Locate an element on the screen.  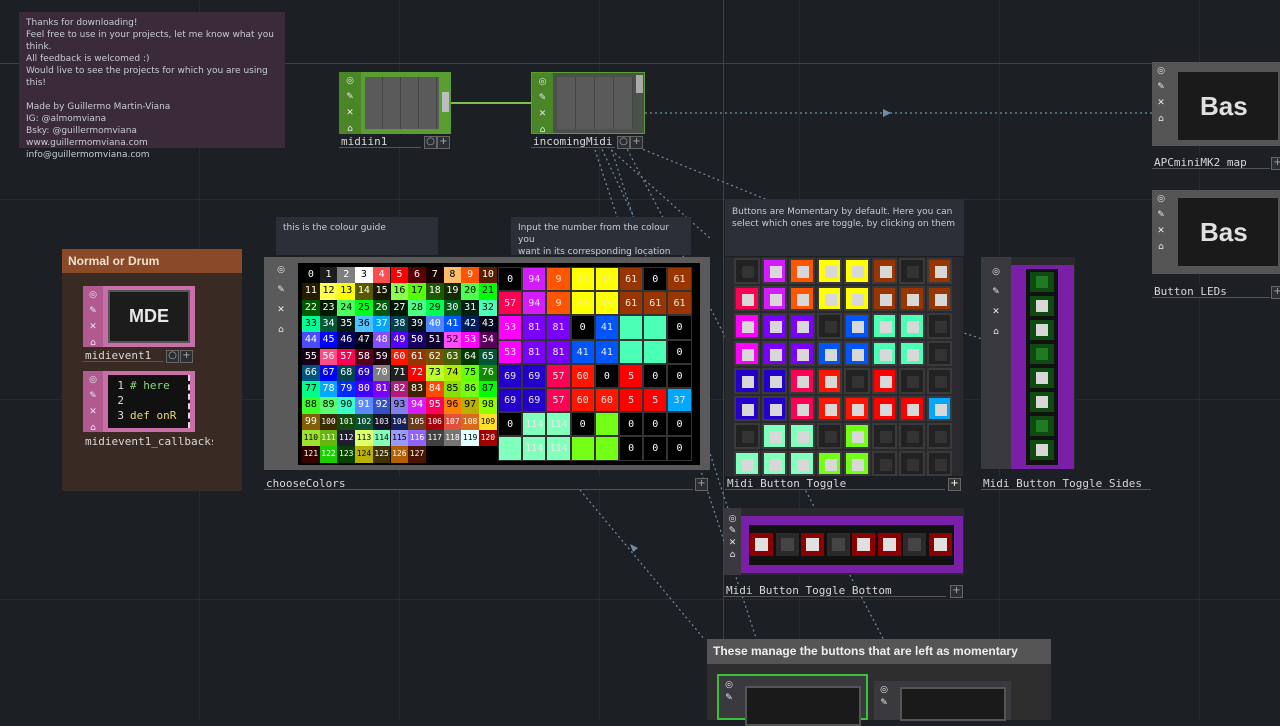
input-colour-cell: 13 is located at coordinates (582, 279).